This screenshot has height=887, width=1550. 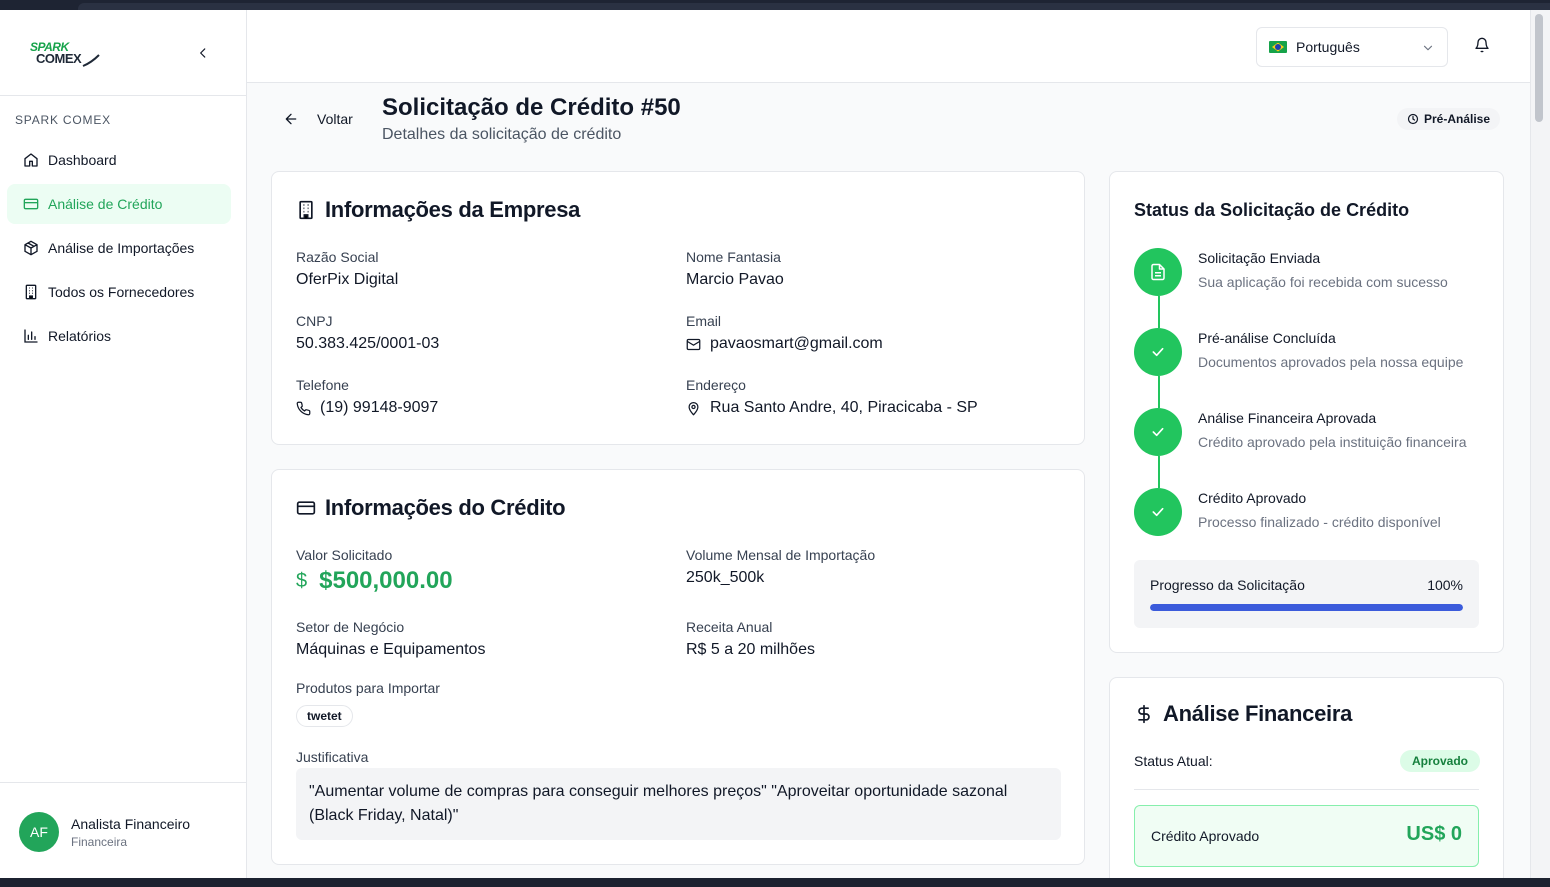 I want to click on logo-text-bottom: COMEX, so click(x=59, y=58).